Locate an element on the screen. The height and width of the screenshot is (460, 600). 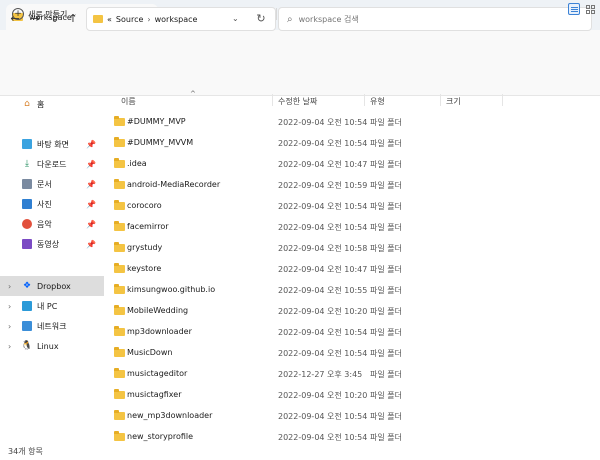
file-row: #DUMMY_MVP 2022-09-04 오전 10:54 파일 폴더 is located at coordinates (352, 122).